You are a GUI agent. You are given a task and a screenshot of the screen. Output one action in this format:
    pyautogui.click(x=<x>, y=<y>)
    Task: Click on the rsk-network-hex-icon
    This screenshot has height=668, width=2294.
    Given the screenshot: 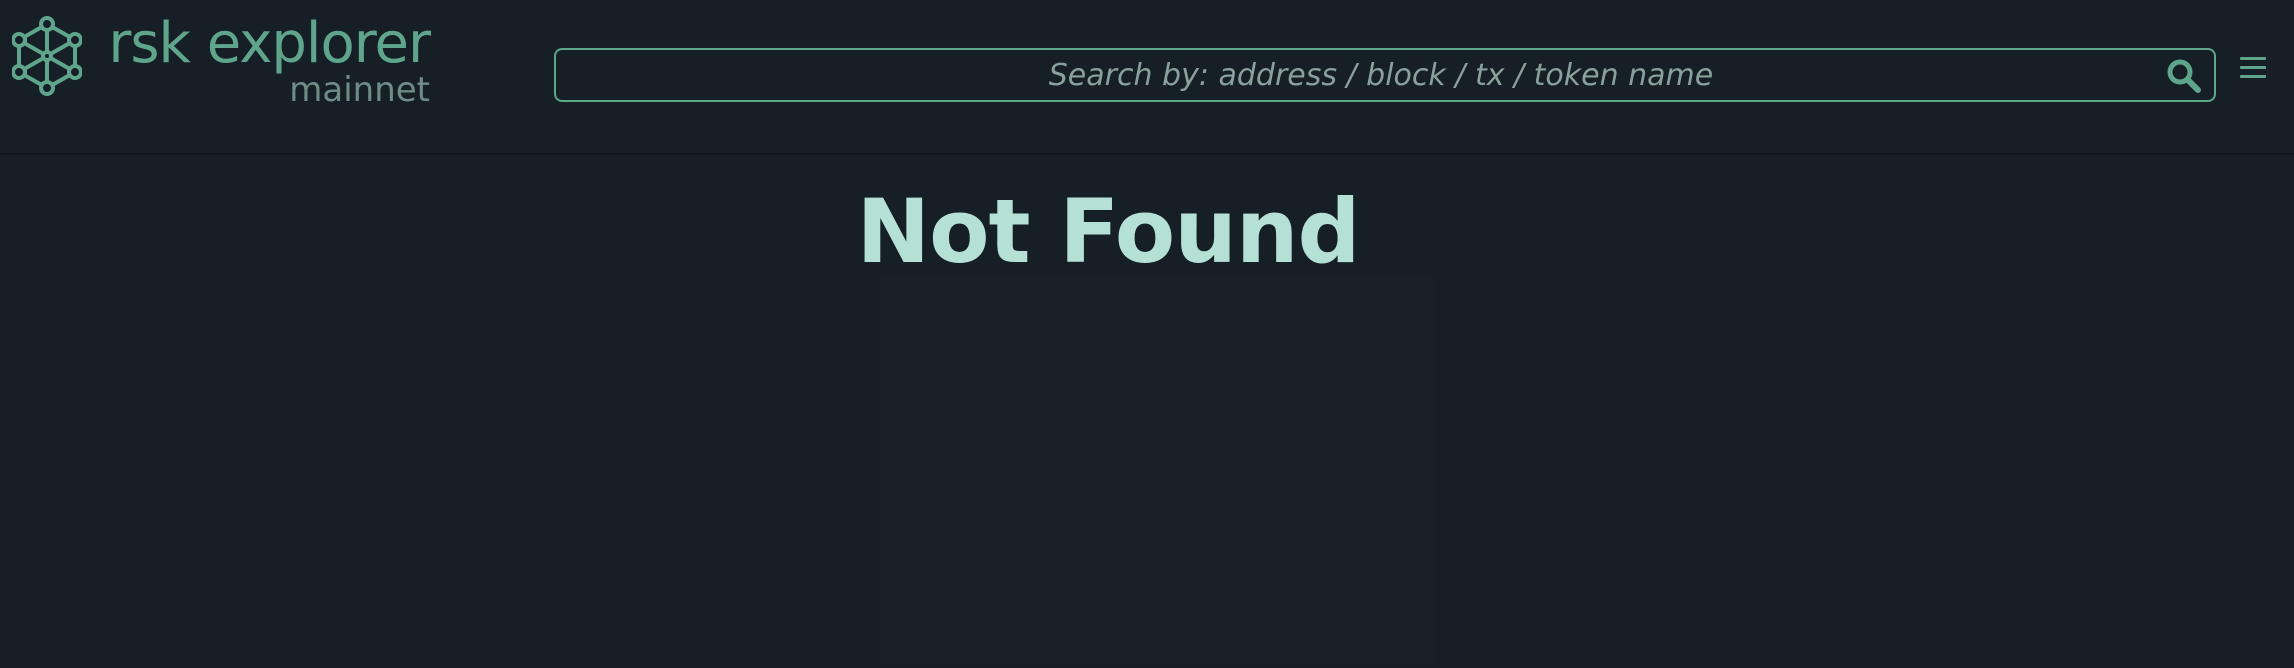 What is the action you would take?
    pyautogui.click(x=47, y=56)
    